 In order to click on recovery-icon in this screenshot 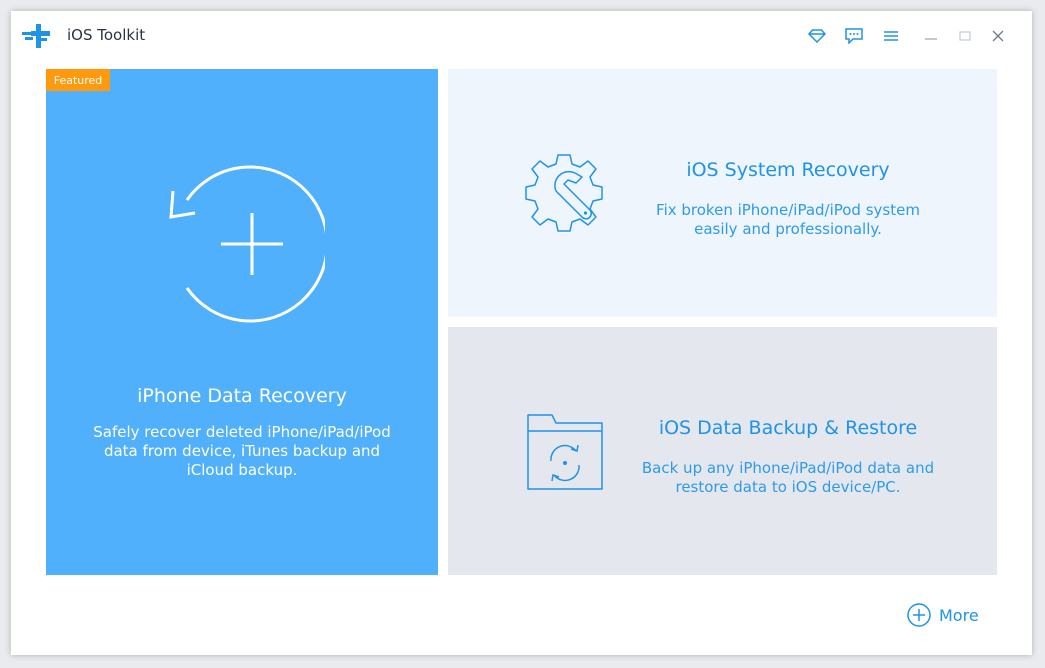, I will do `click(247, 244)`.